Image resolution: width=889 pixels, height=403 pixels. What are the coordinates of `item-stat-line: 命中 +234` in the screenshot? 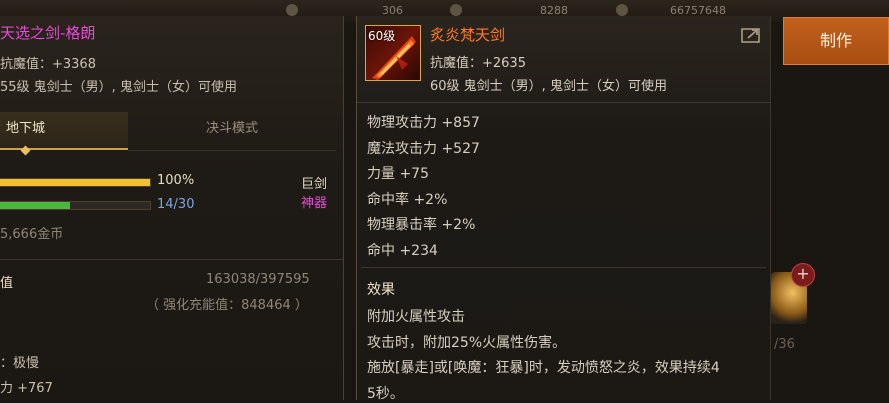 It's located at (402, 250).